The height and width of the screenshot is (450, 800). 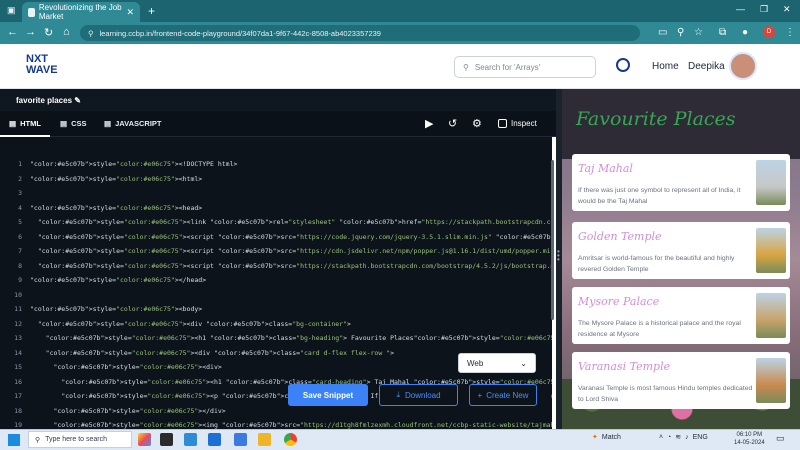 What do you see at coordinates (18, 425) in the screenshot?
I see `line-number: 19` at bounding box center [18, 425].